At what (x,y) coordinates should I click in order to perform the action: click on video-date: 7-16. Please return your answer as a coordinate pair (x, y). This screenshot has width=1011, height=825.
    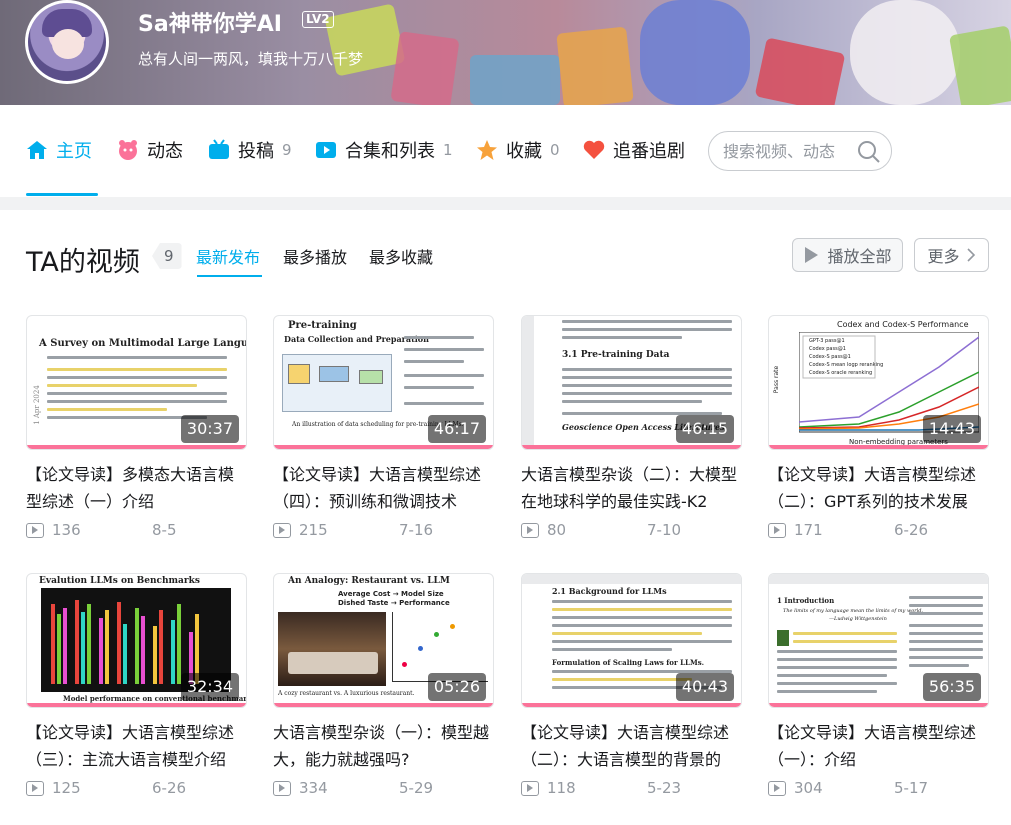
    Looking at the image, I should click on (416, 530).